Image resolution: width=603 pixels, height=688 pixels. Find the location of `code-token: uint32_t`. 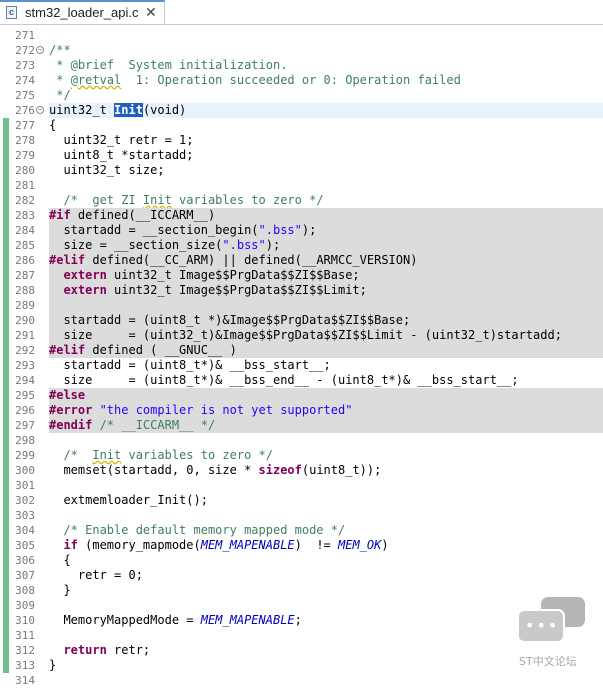

code-token: uint32_t is located at coordinates (82, 110).